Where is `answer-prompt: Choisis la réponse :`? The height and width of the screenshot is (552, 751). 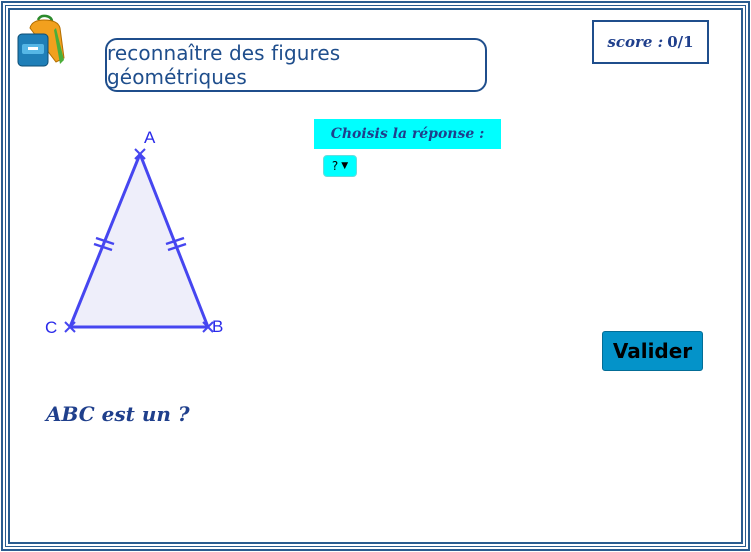
answer-prompt: Choisis la réponse : is located at coordinates (407, 134).